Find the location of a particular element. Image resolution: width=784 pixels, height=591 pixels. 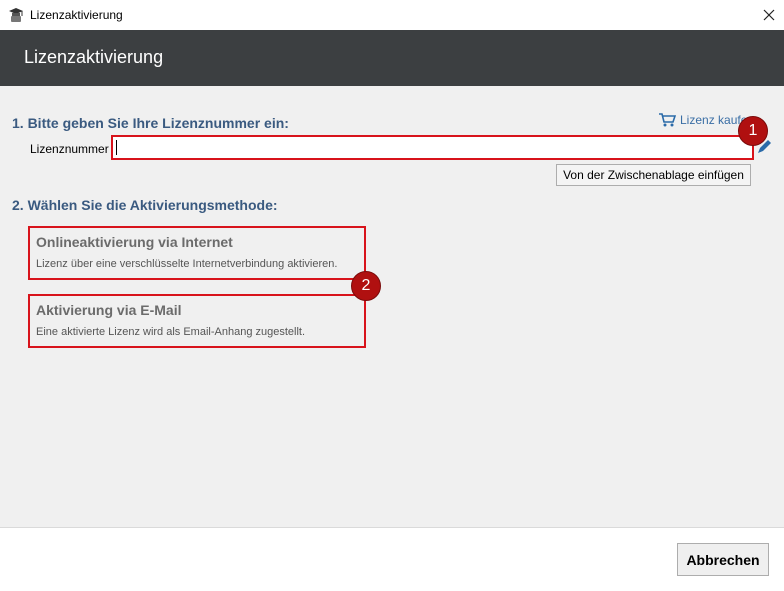

email-activation-title: Aktivierung via E-Mail is located at coordinates (109, 310).